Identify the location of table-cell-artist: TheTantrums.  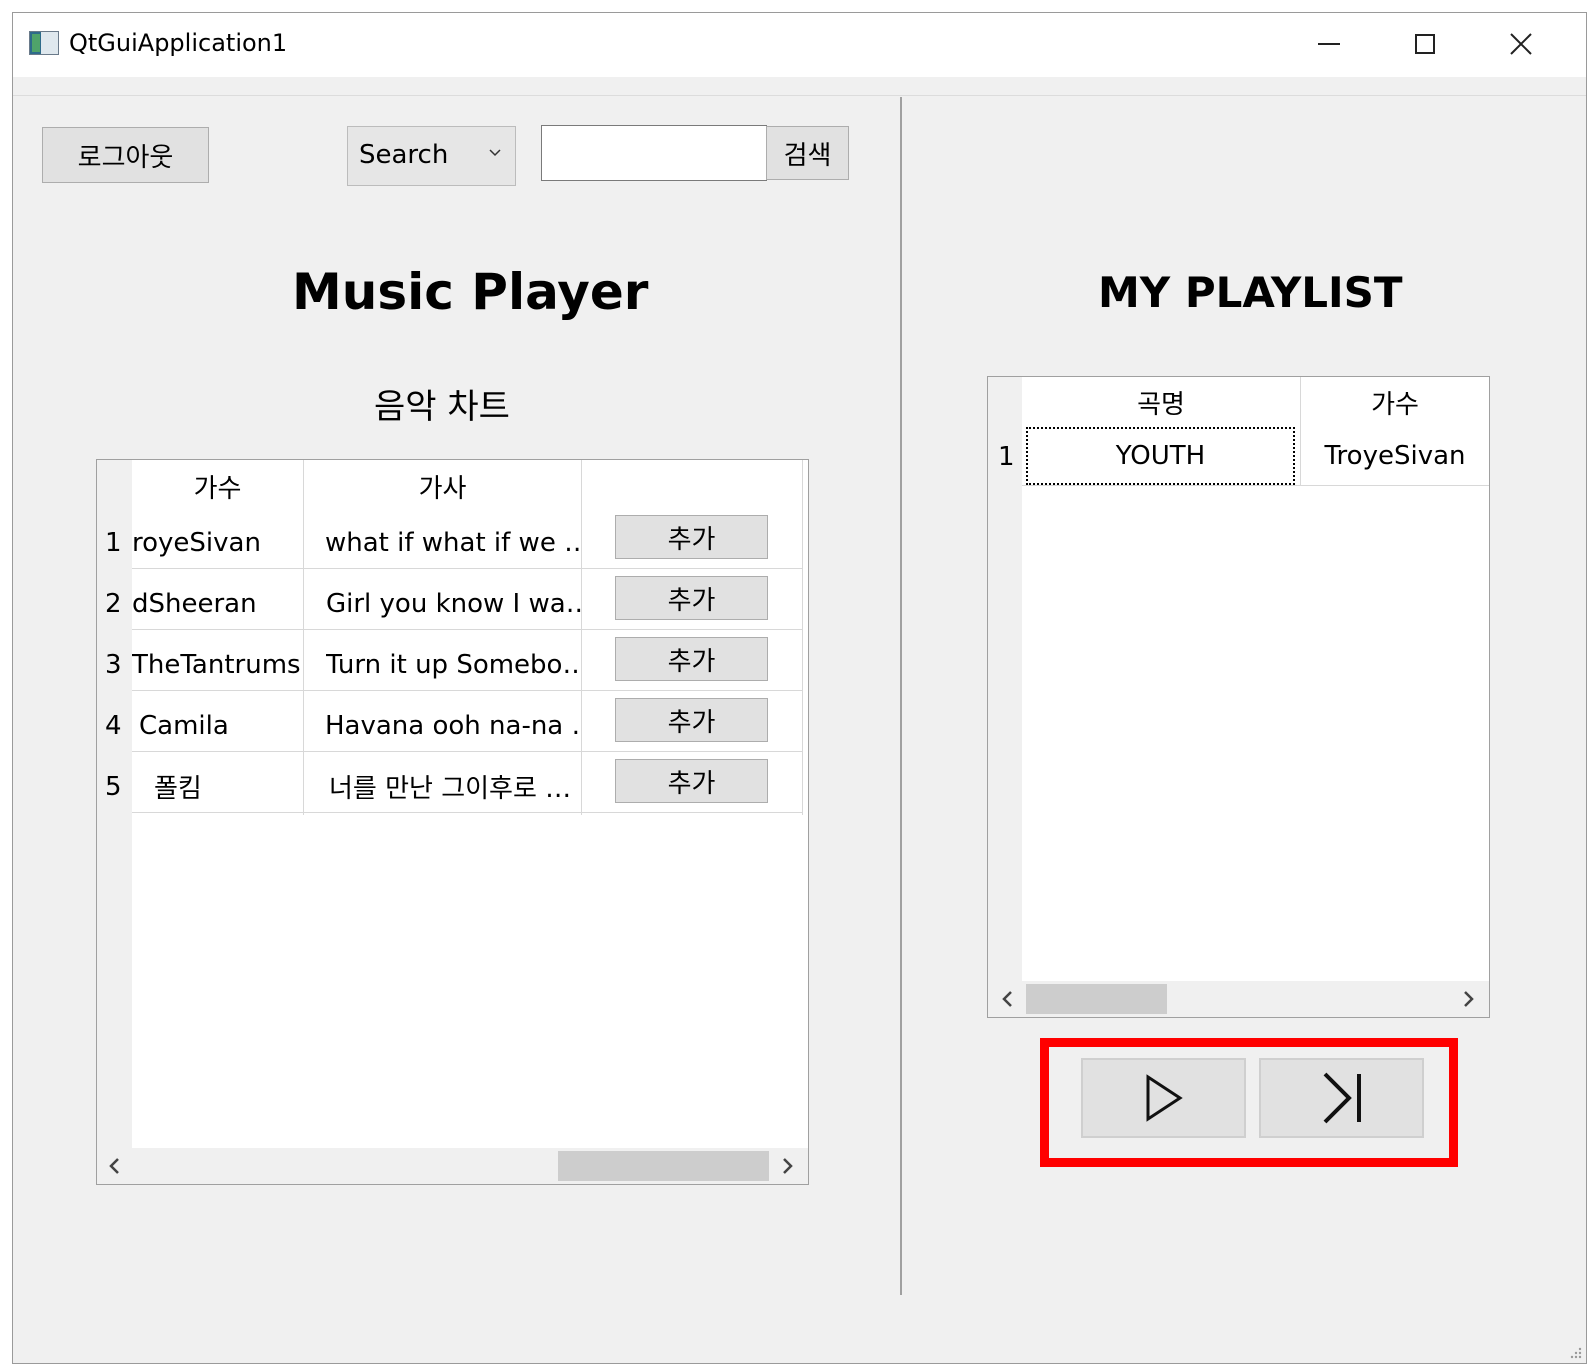
(217, 664).